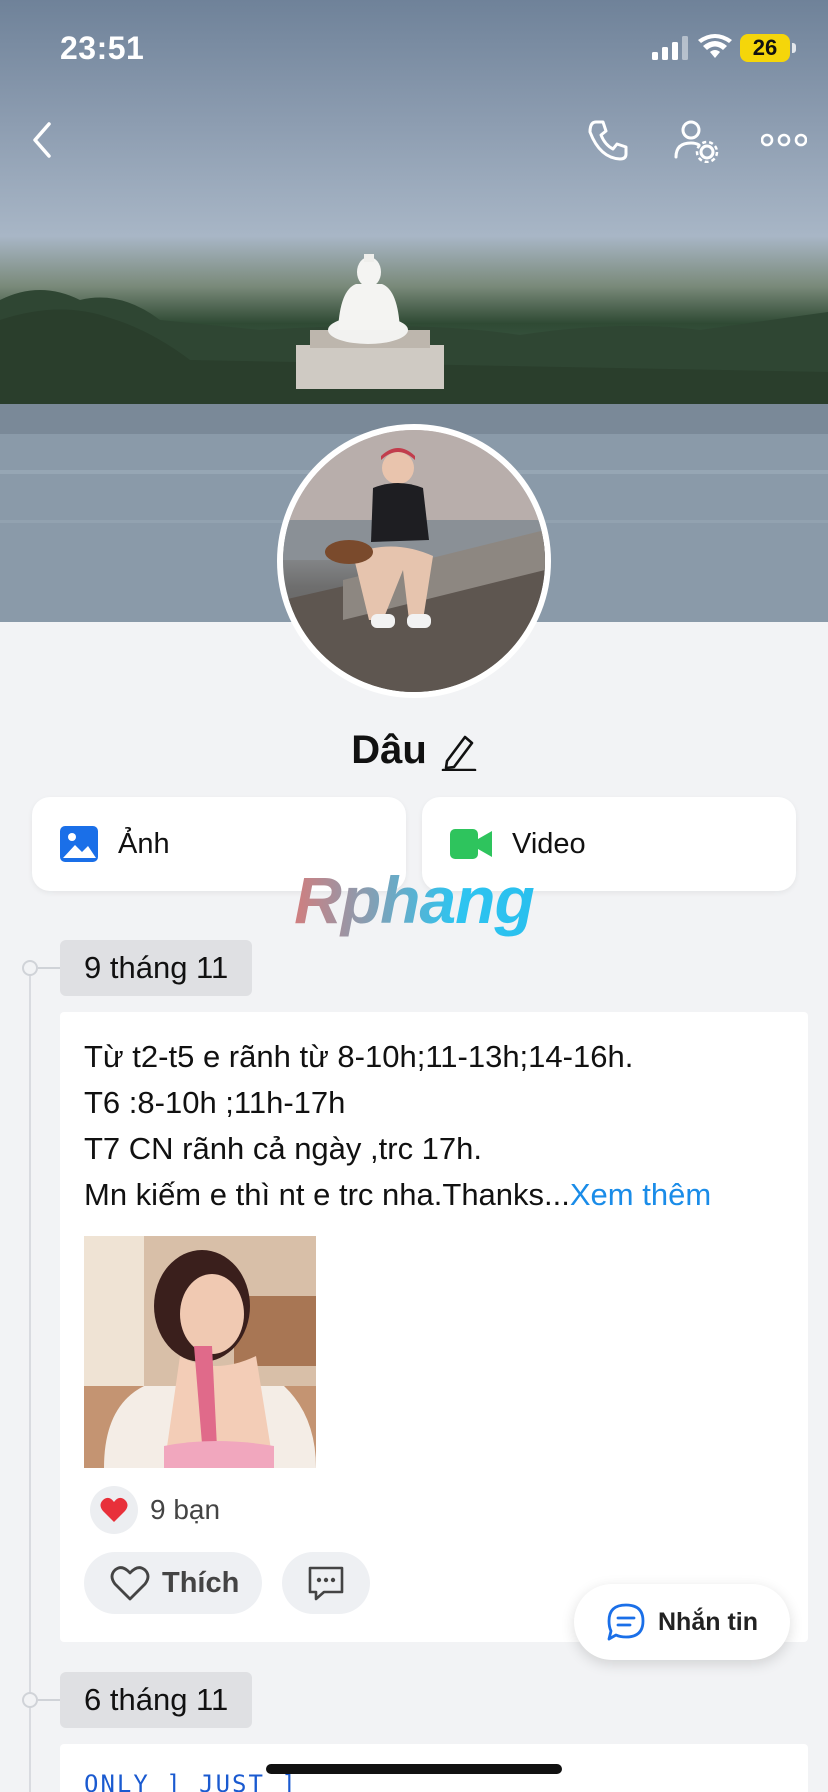 The height and width of the screenshot is (1792, 828). I want to click on timeline-line, so click(30, 1380).